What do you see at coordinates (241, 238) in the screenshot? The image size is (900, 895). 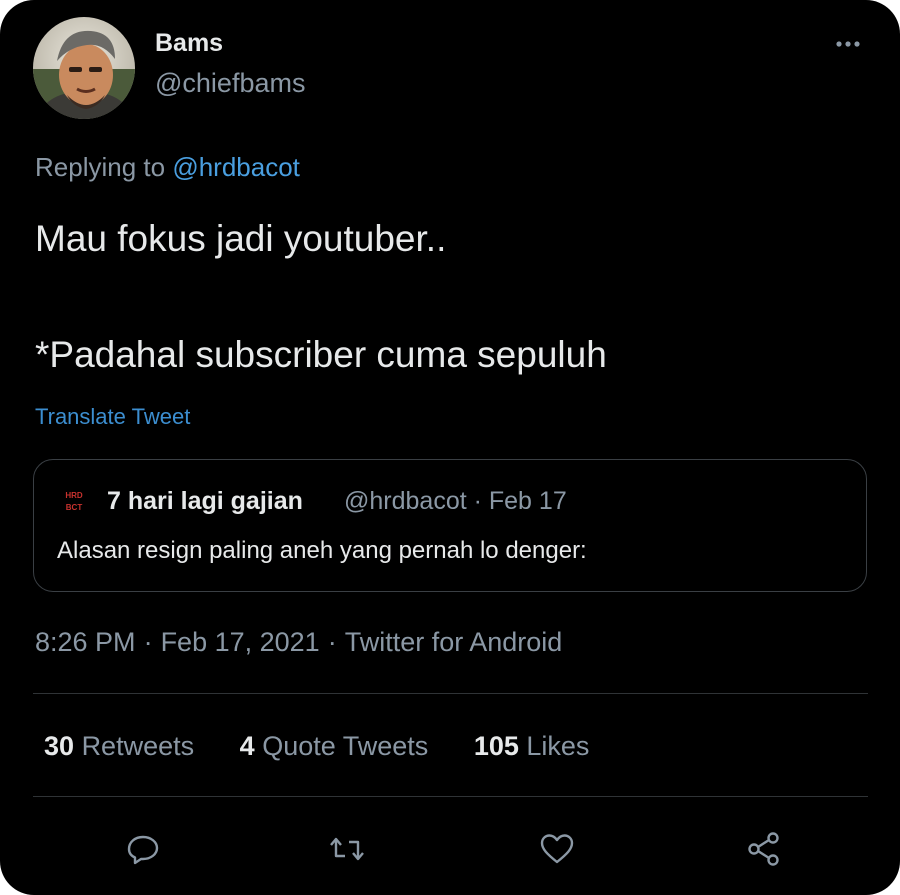 I see `tweet-text-line: Mau fokus jadi youtuber..` at bounding box center [241, 238].